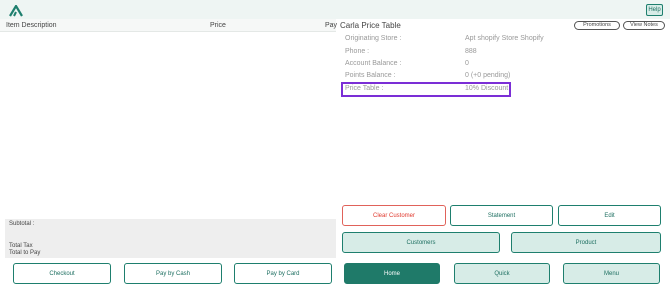 This screenshot has width=670, height=290. I want to click on column-price: Price, so click(218, 25).